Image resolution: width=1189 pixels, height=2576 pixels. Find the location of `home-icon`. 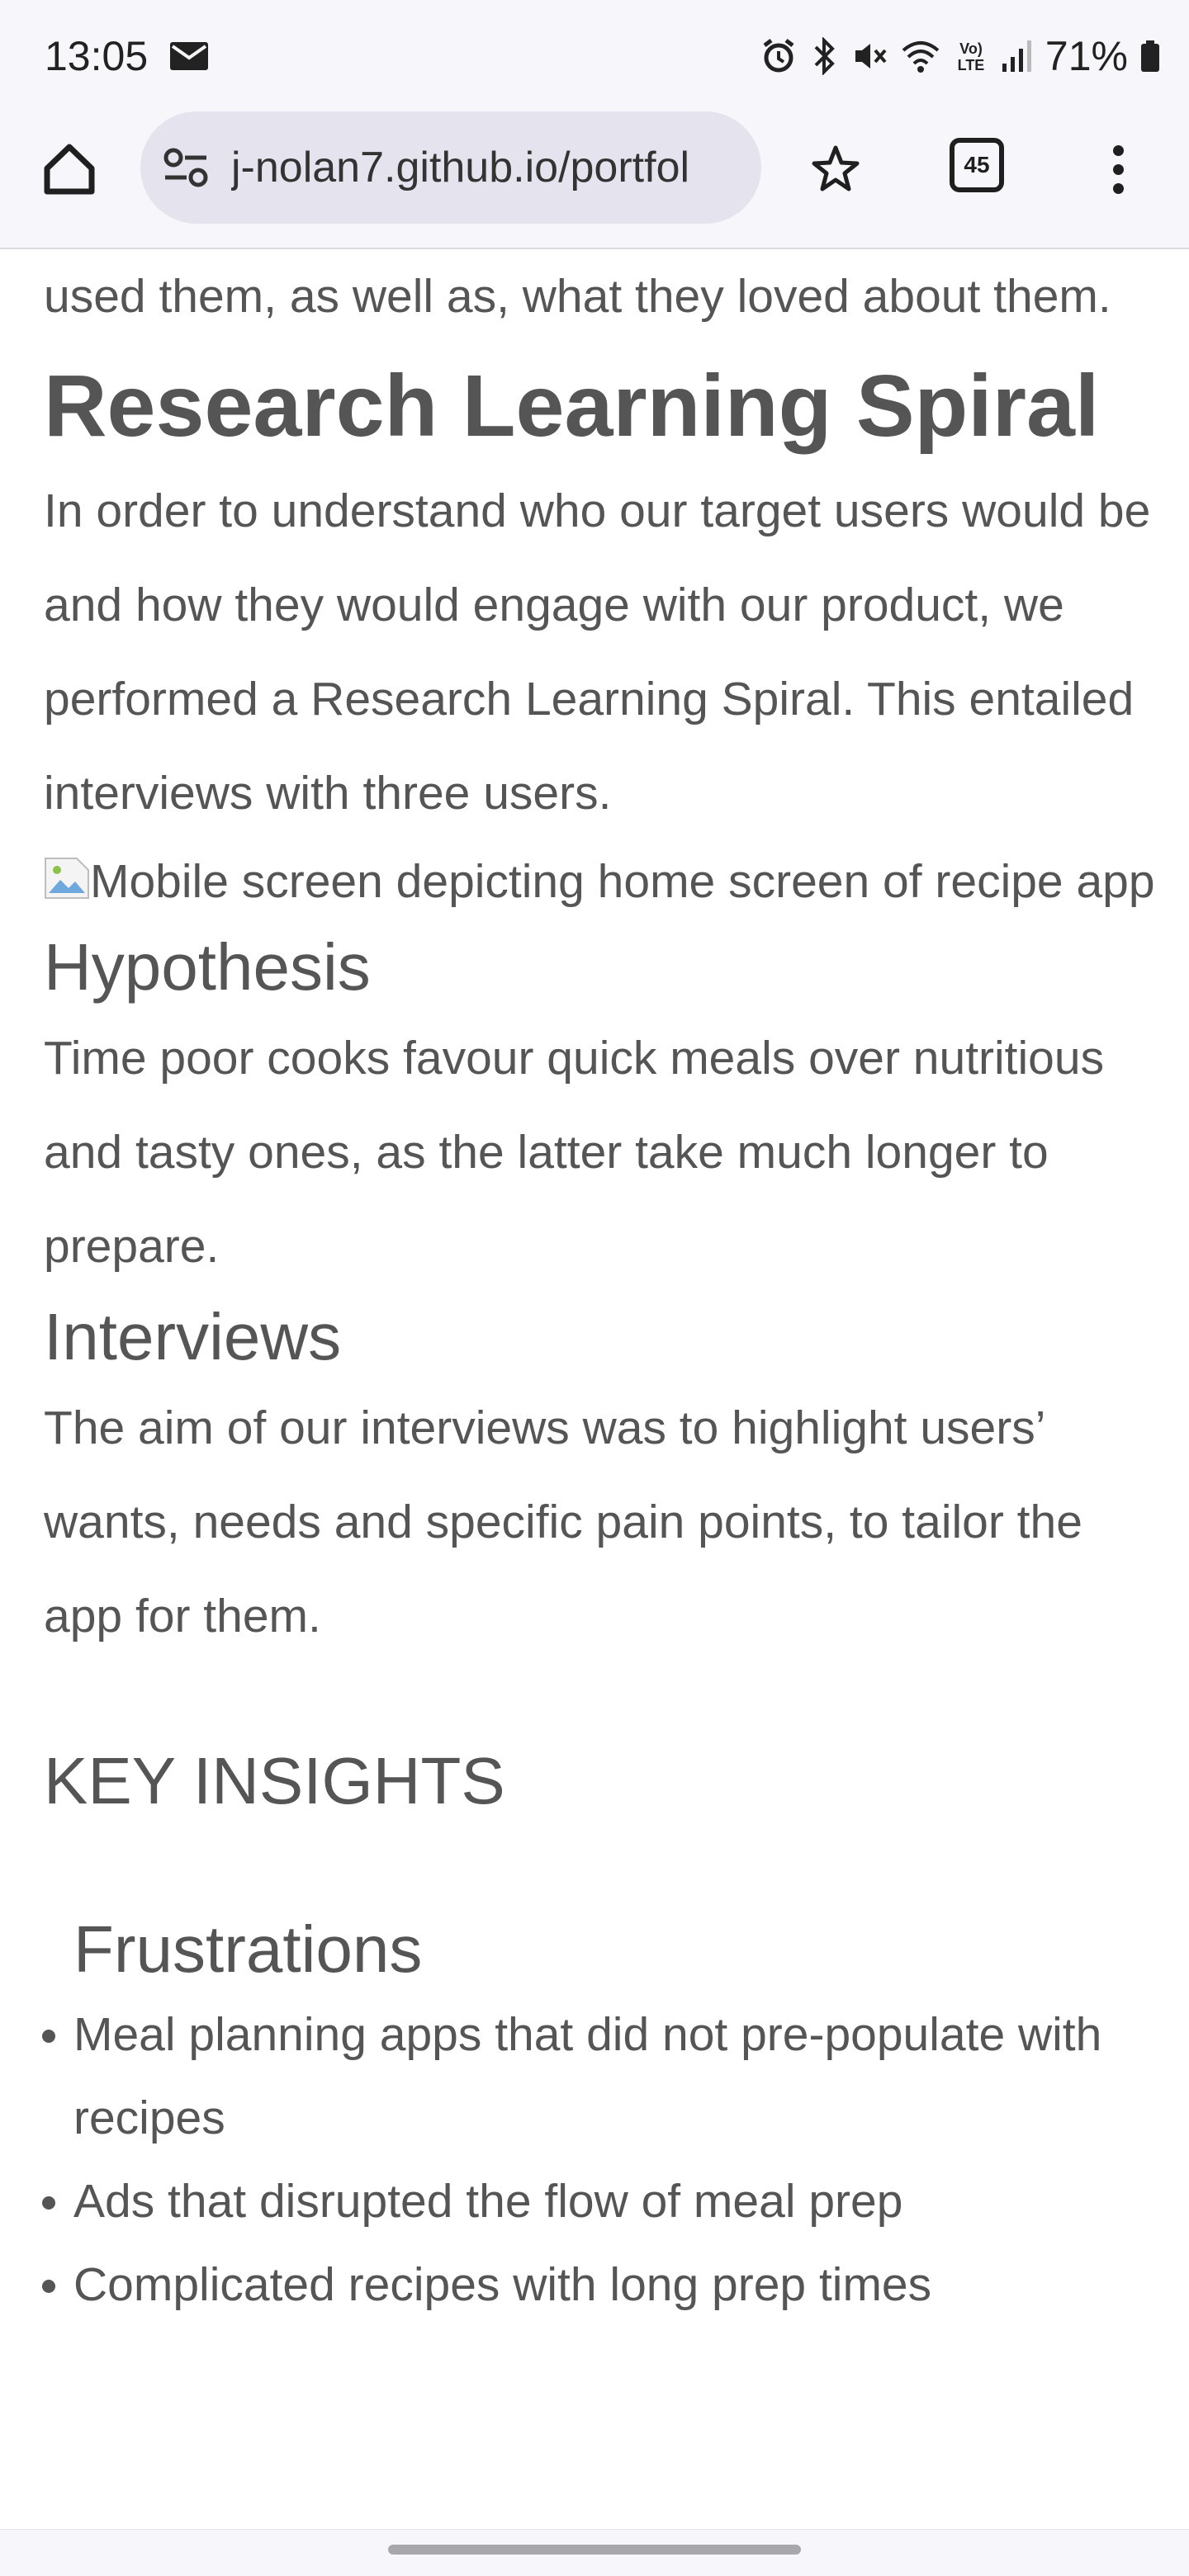

home-icon is located at coordinates (69, 169).